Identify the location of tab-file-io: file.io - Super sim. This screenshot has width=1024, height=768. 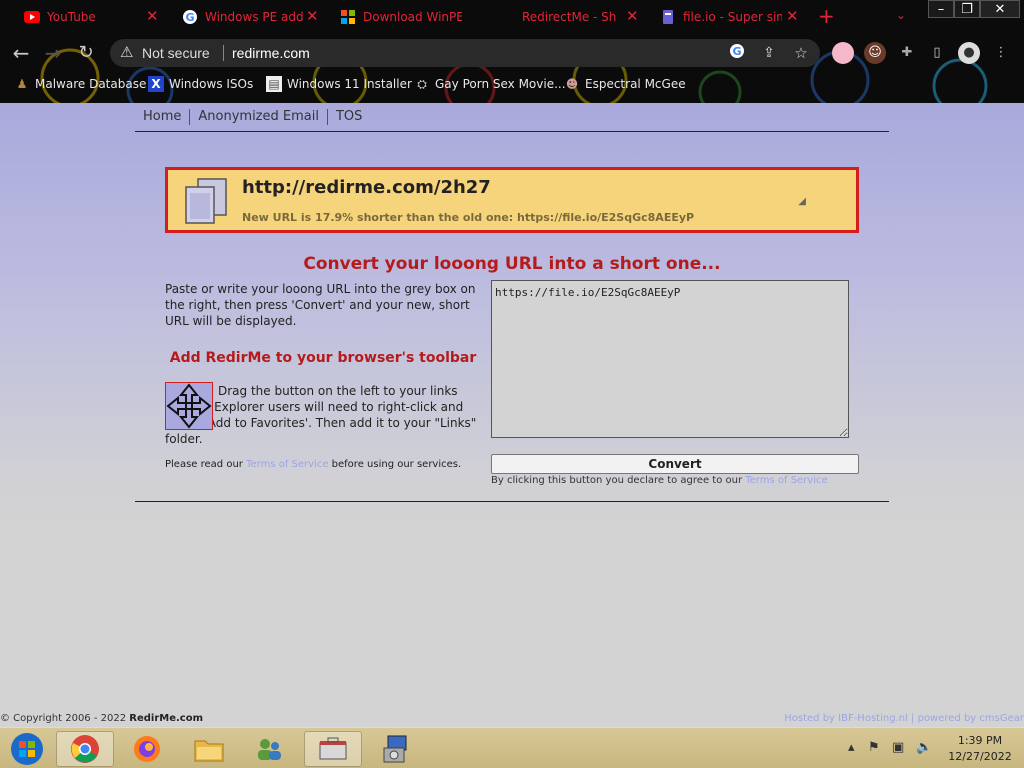
(712, 17).